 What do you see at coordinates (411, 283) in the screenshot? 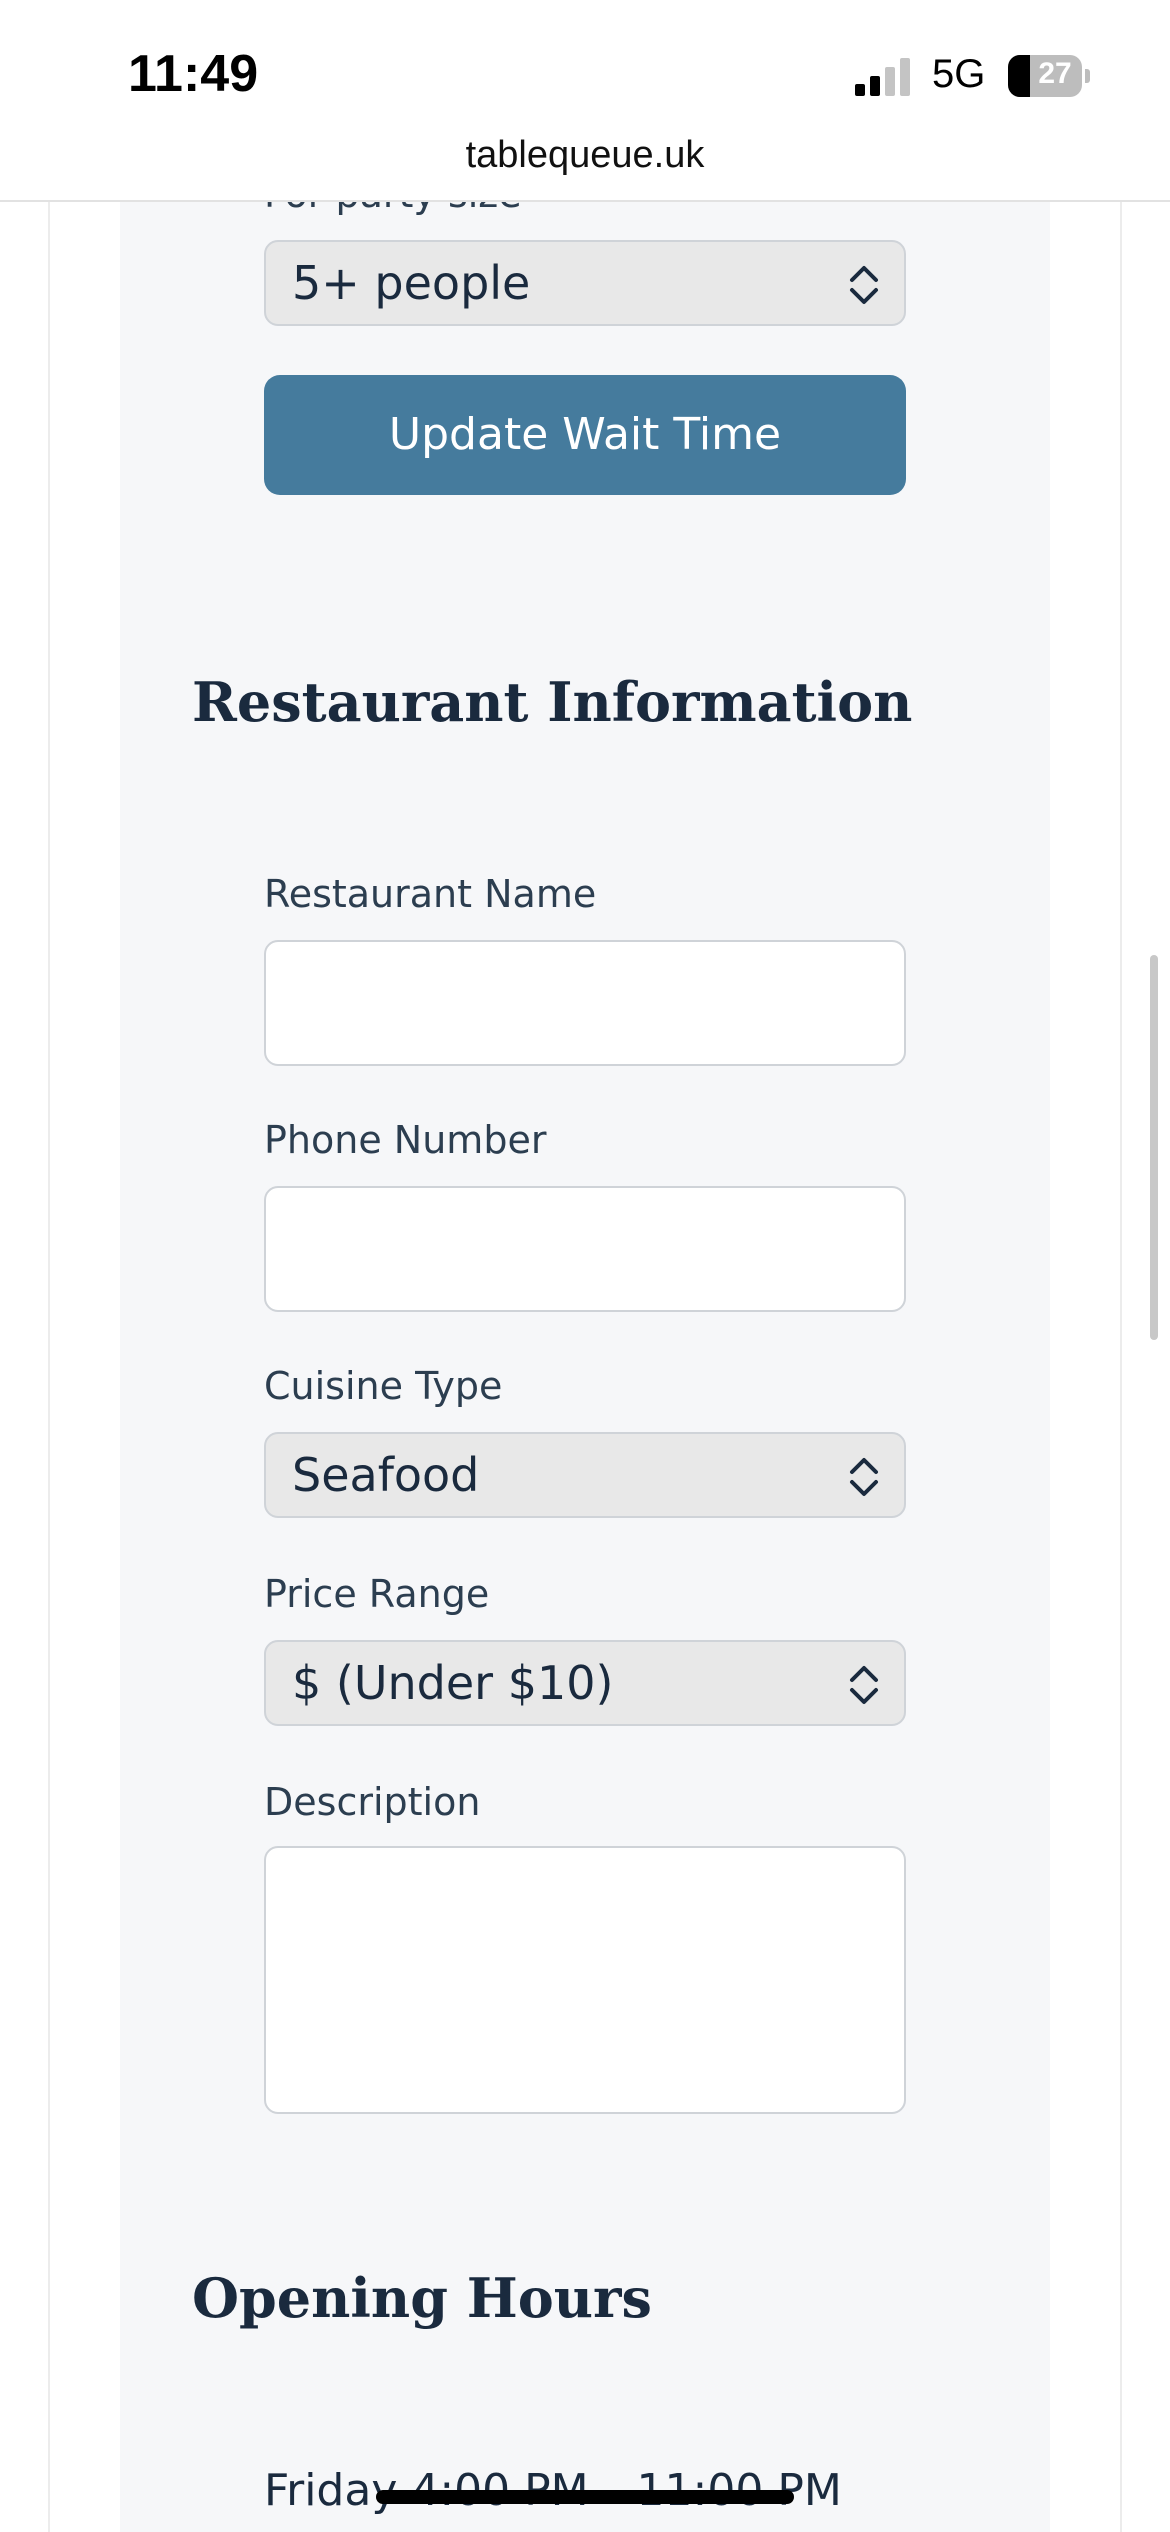
I see `party-size-value: 5+ people` at bounding box center [411, 283].